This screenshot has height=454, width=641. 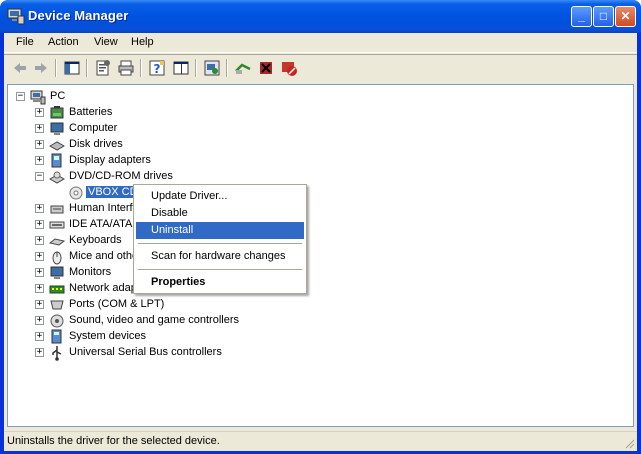 I want to click on tree-label: Ports (COM & LPT), so click(x=117, y=304).